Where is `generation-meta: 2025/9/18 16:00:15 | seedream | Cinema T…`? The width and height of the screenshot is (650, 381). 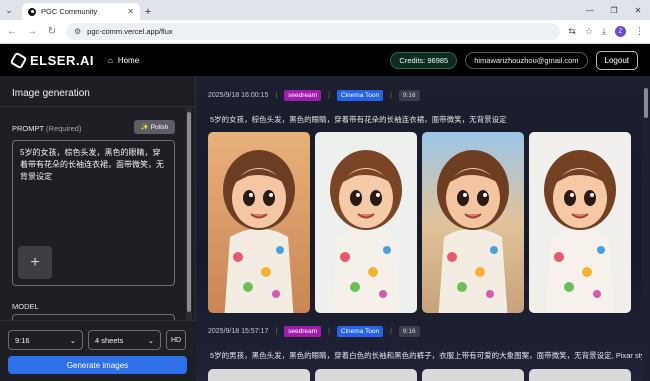 generation-meta: 2025/9/18 16:00:15 | seedream | Cinema T… is located at coordinates (314, 95).